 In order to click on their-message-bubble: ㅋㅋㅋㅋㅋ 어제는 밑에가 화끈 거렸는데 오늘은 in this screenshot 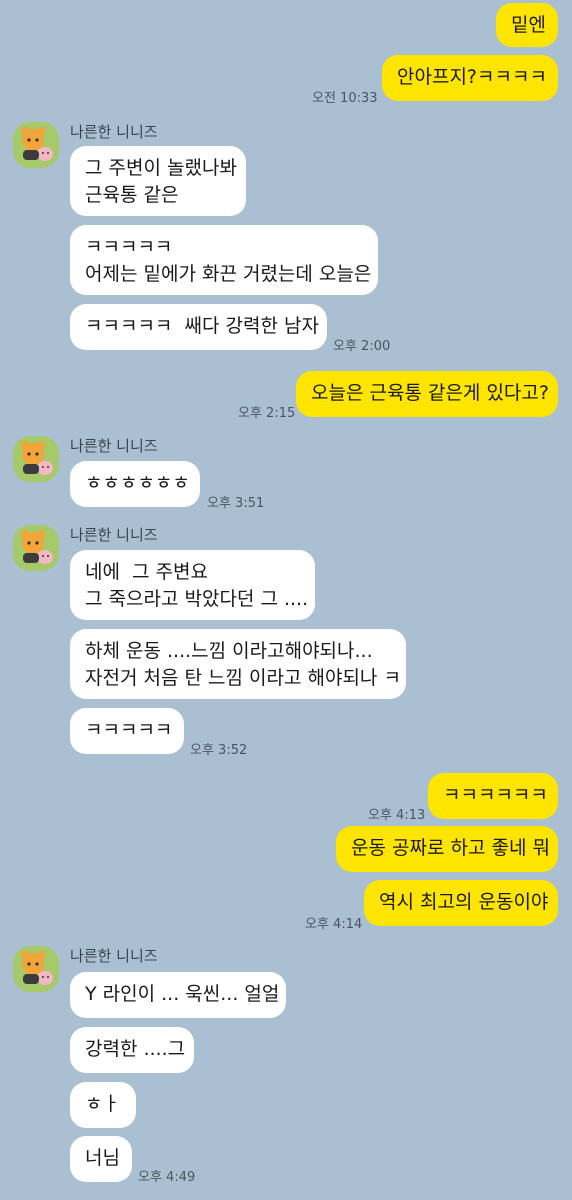, I will do `click(224, 260)`.